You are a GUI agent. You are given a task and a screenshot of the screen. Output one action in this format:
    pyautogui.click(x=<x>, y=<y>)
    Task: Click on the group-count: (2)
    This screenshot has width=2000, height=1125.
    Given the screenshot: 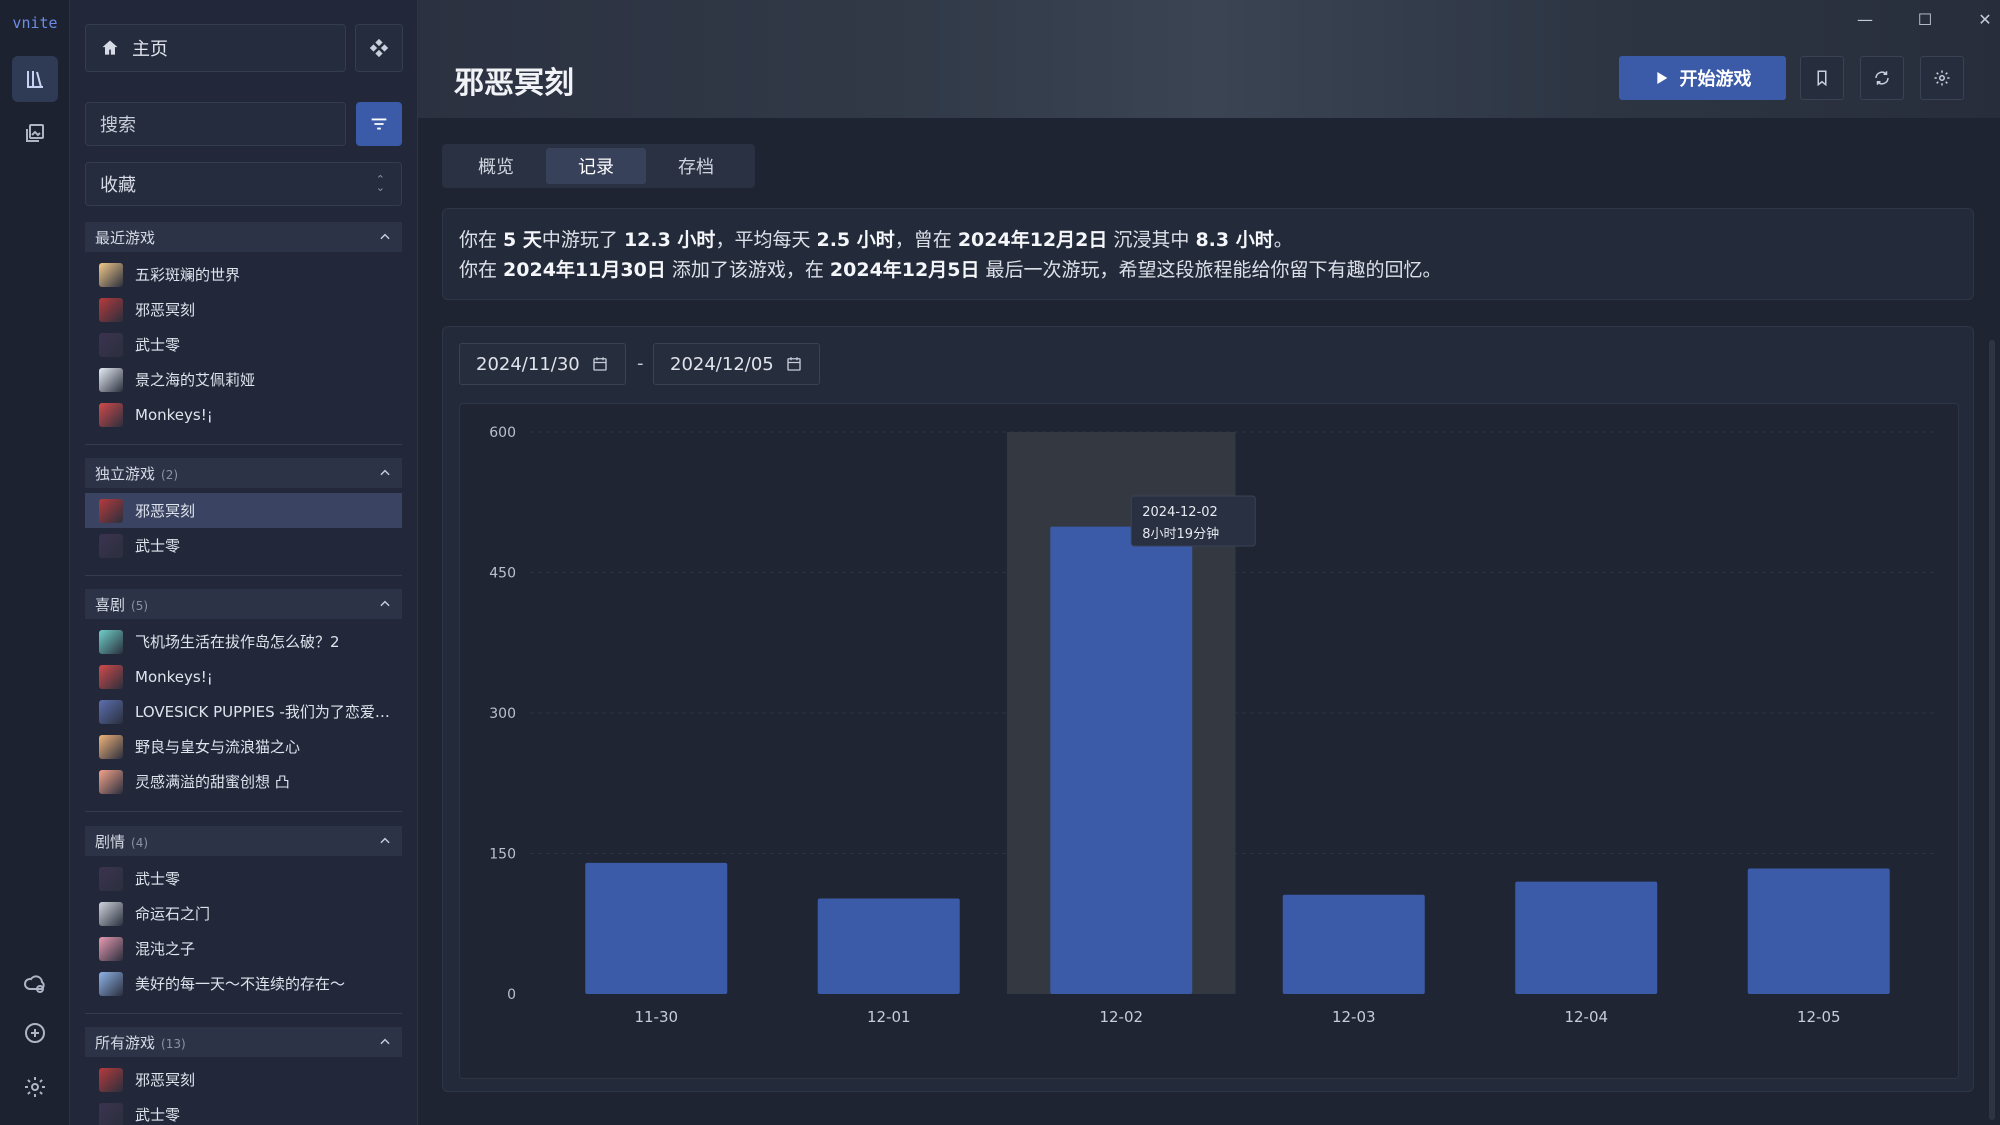 What is the action you would take?
    pyautogui.click(x=170, y=474)
    